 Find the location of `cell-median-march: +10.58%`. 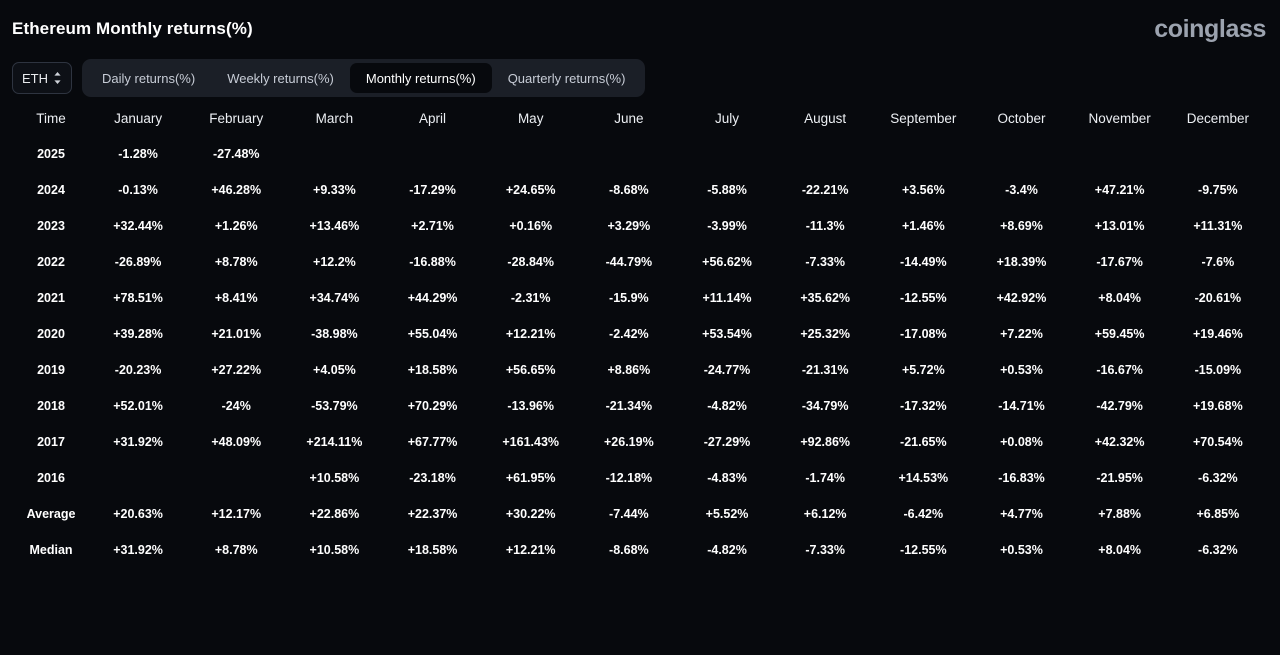

cell-median-march: +10.58% is located at coordinates (334, 550).